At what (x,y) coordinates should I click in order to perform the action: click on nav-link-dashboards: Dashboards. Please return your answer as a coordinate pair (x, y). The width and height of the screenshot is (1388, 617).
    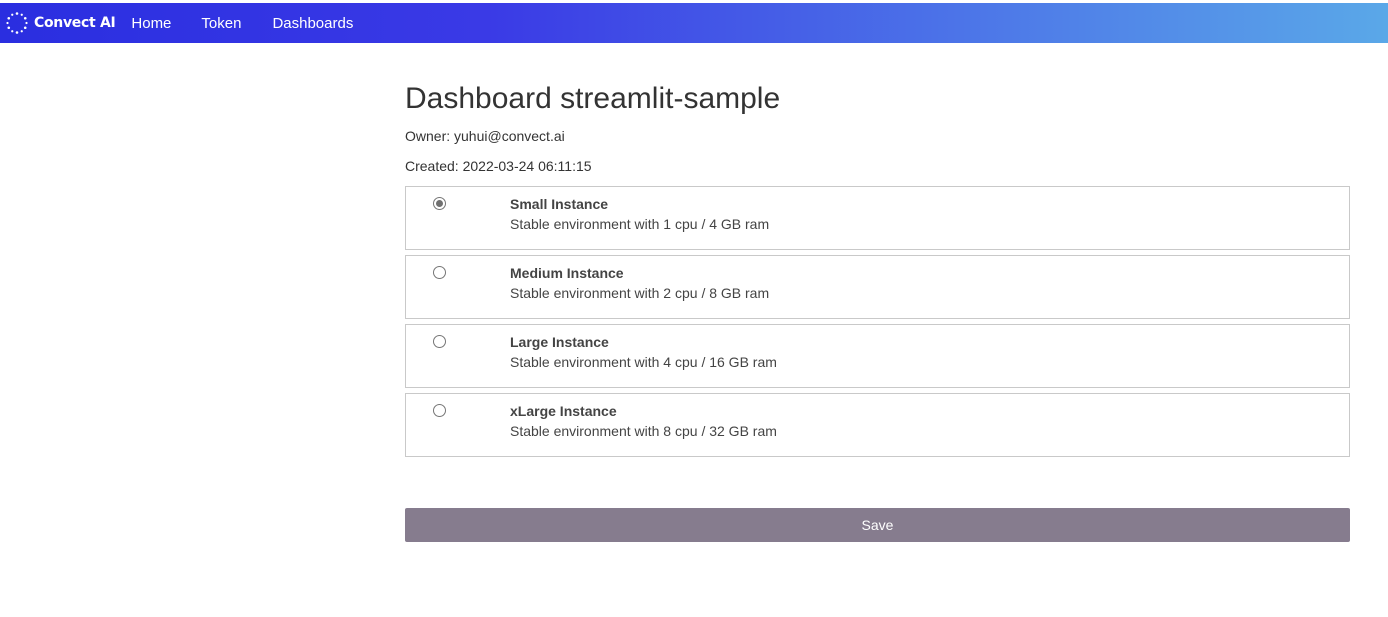
    Looking at the image, I should click on (312, 23).